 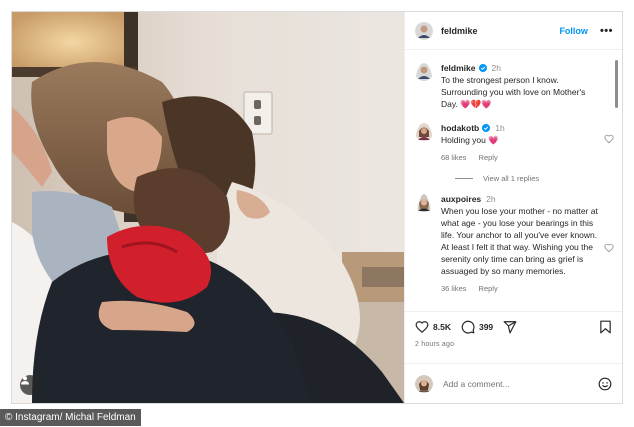 What do you see at coordinates (493, 140) in the screenshot?
I see `comment-emoji: 💗` at bounding box center [493, 140].